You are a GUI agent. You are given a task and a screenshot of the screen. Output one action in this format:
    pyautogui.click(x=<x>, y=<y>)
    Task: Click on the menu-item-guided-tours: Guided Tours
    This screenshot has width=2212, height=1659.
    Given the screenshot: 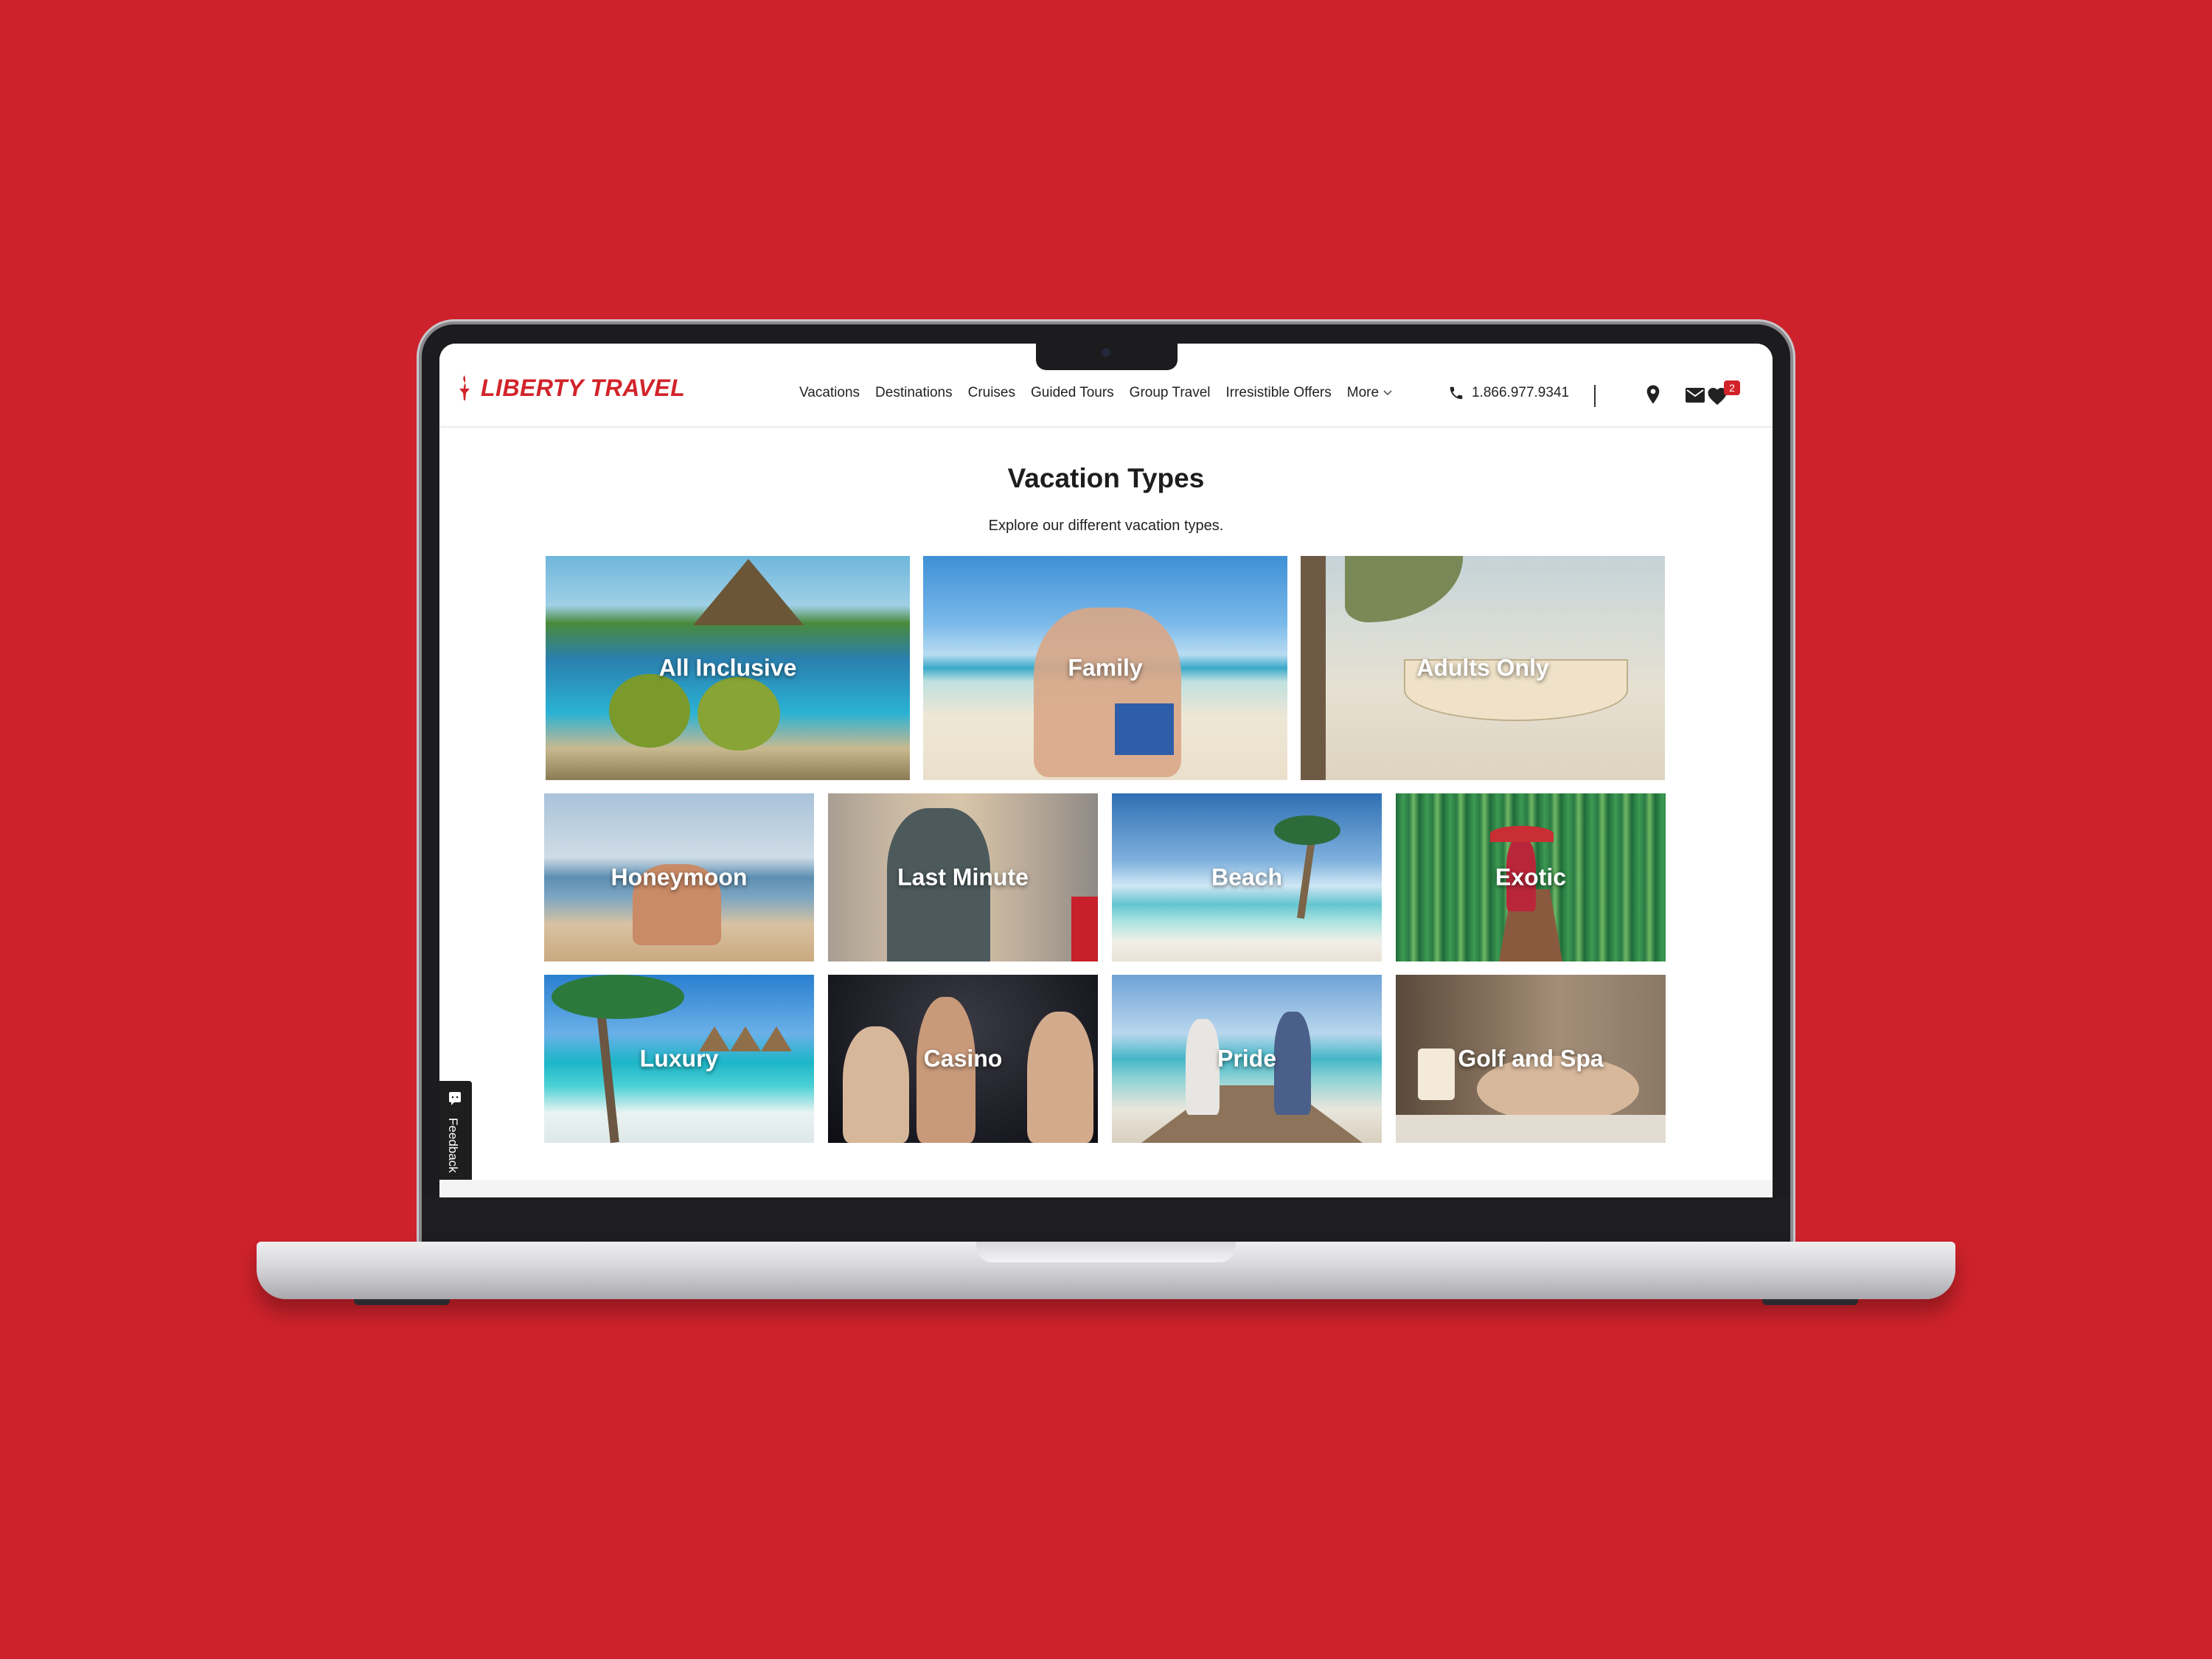 What is the action you would take?
    pyautogui.click(x=1072, y=393)
    